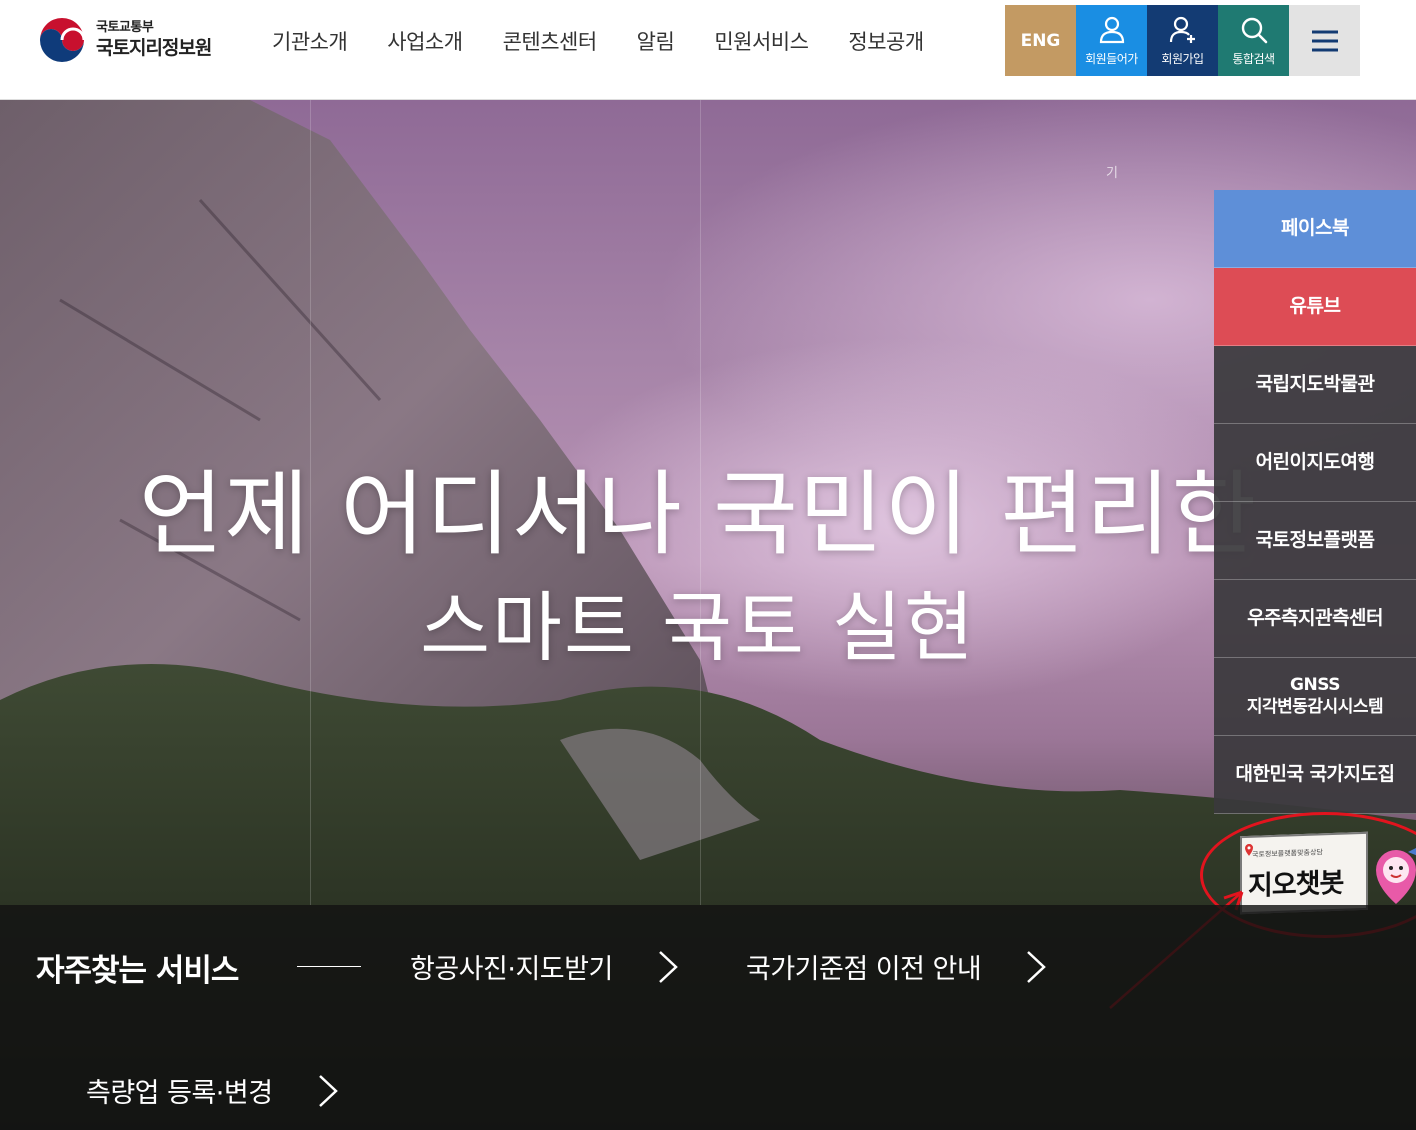  Describe the element at coordinates (154, 47) in the screenshot. I see `logo-agency-name: 국토지리정보원` at that location.